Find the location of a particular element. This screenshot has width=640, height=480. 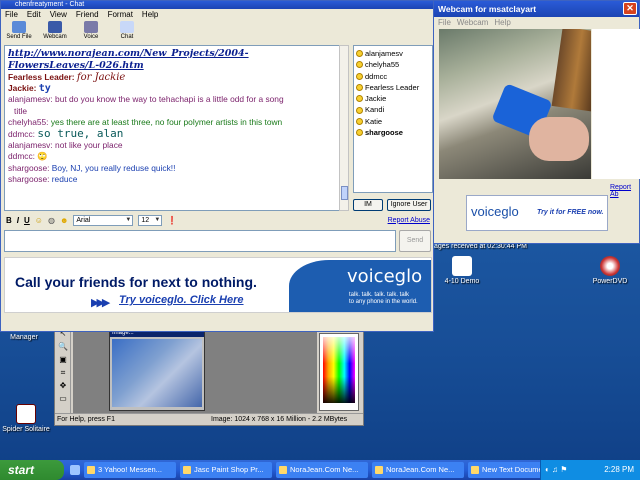

rolling-eyes-emoticon-icon: 🙄 is located at coordinates (42, 156).